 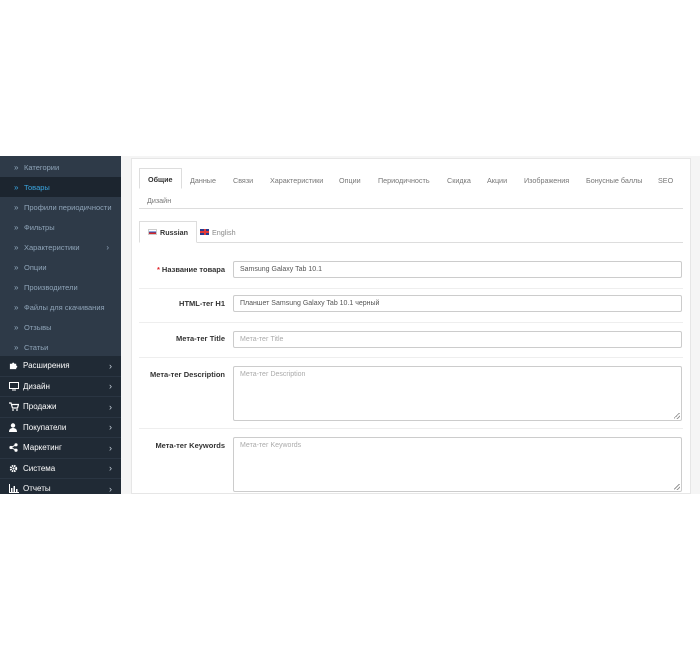 I want to click on required-marker: *, so click(x=158, y=269).